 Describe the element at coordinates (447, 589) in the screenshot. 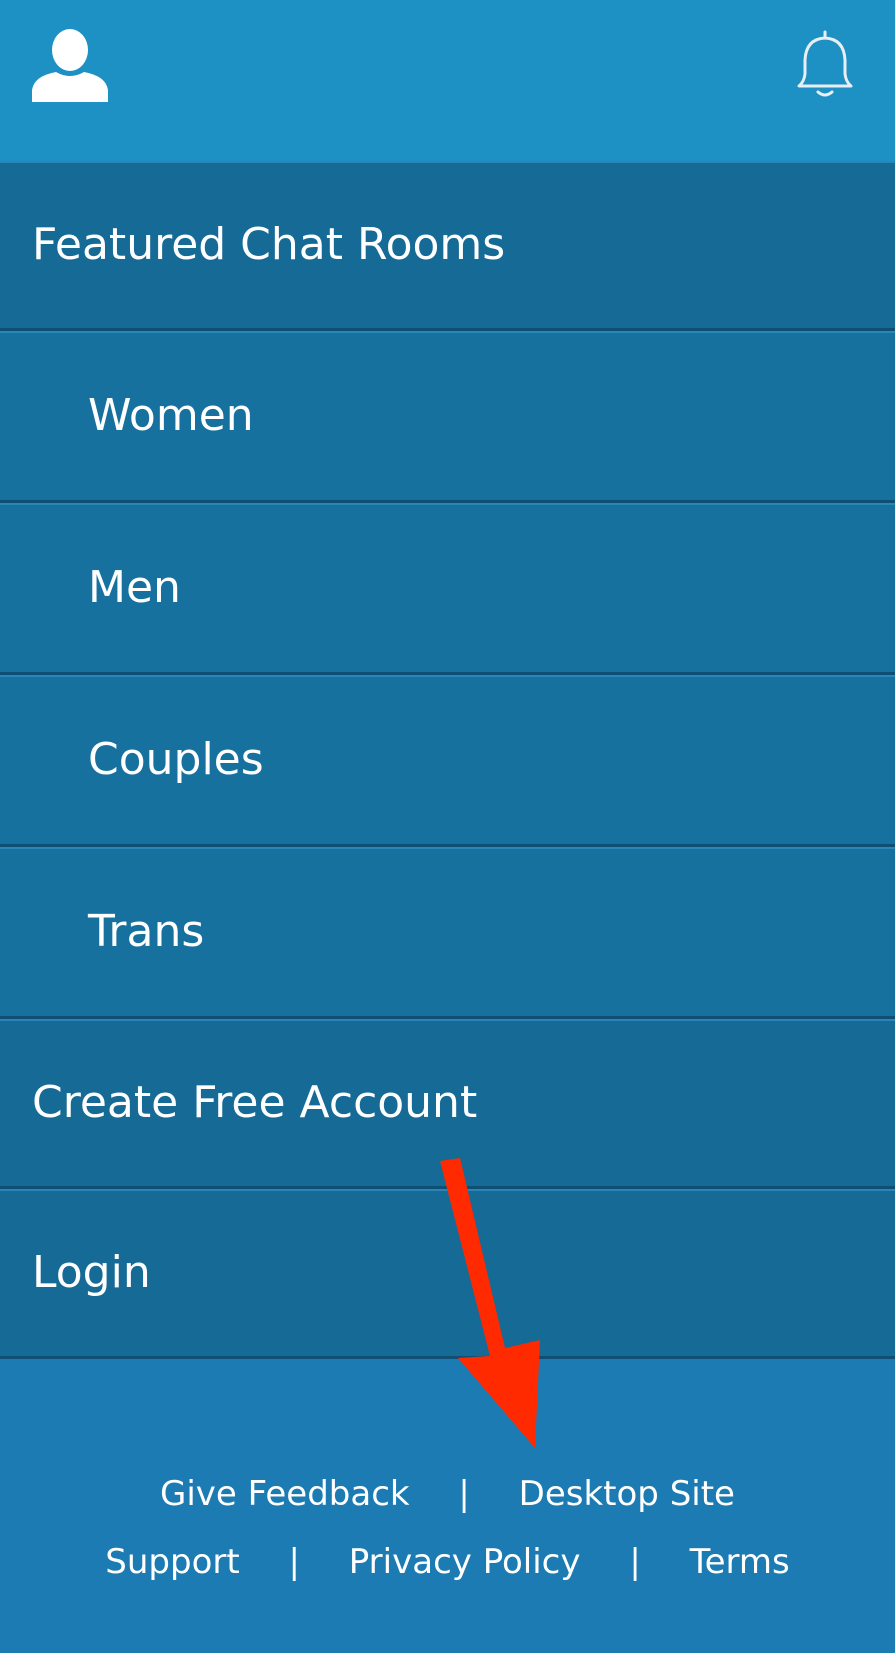

I see `menu-item-men: Men` at that location.